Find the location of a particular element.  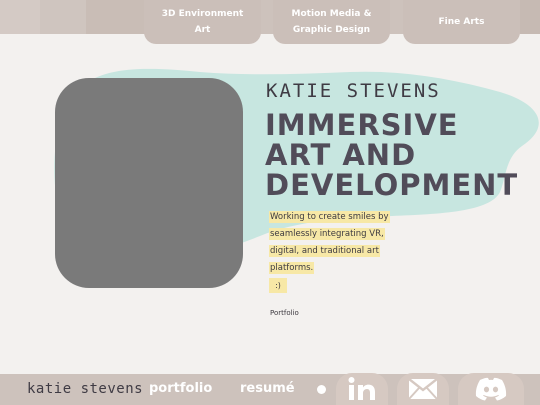

description-line: digital, and traditional art is located at coordinates (334, 251).